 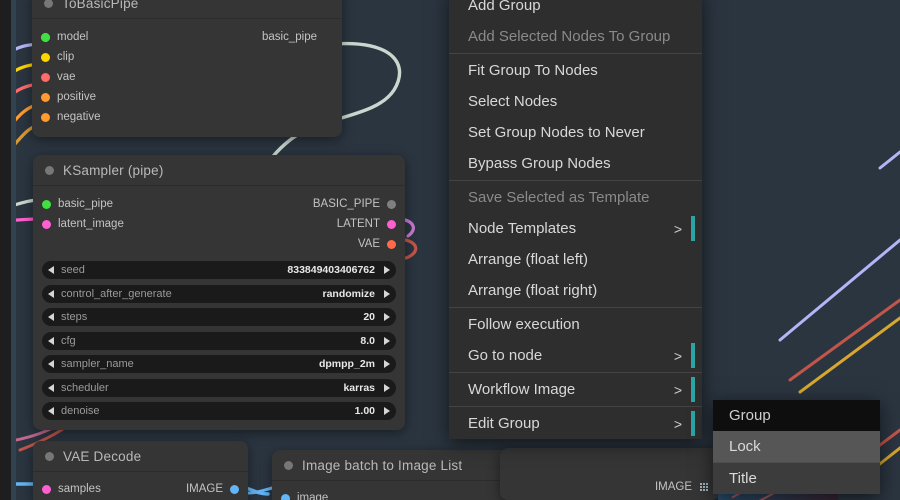 I want to click on widget-control-after-generate: control_after_generate randomize, so click(x=219, y=293).